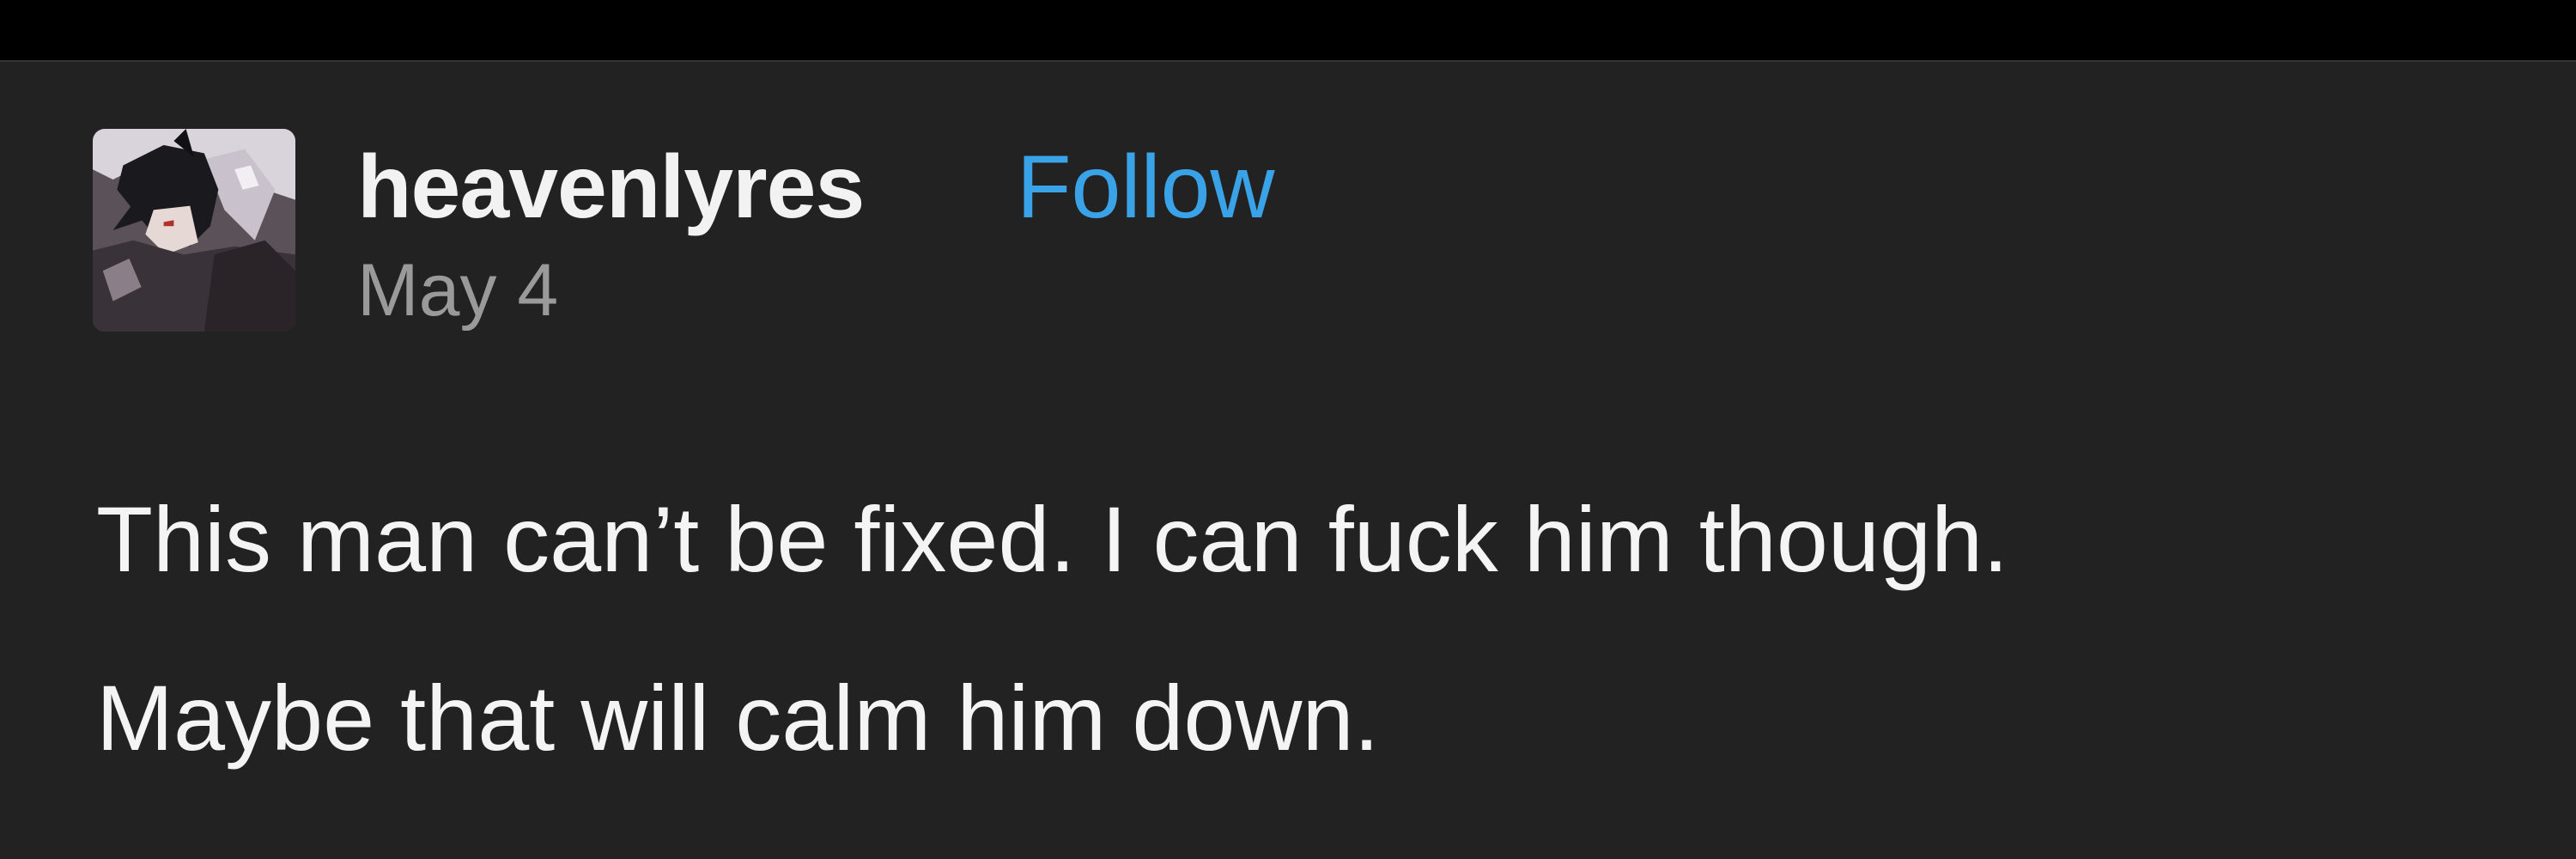 Image resolution: width=2576 pixels, height=859 pixels. What do you see at coordinates (611, 188) in the screenshot?
I see `username: heavenlyres` at bounding box center [611, 188].